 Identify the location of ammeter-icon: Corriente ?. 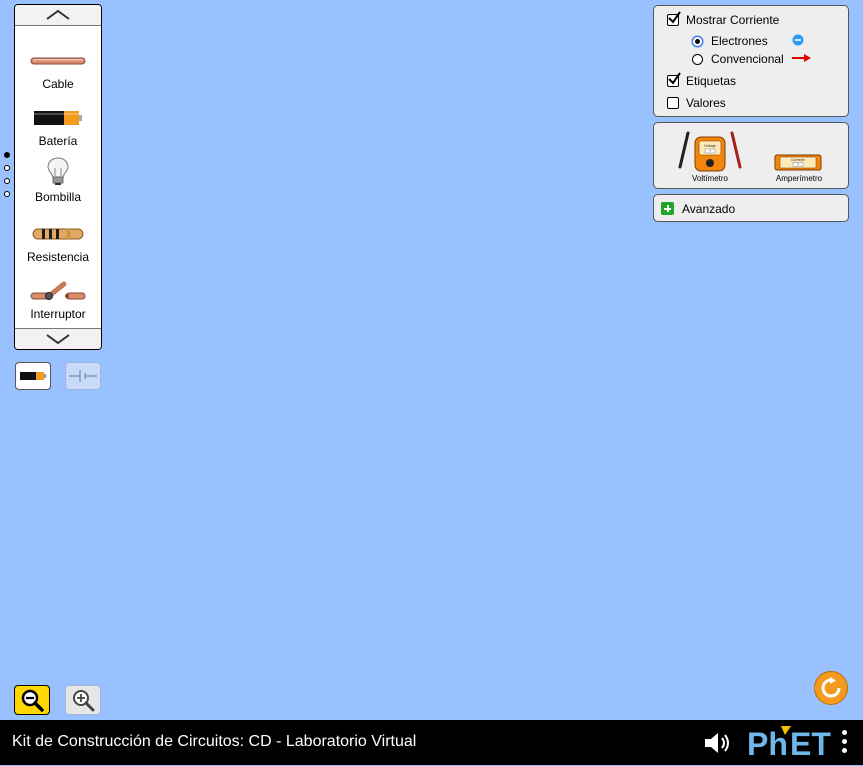
(798, 162).